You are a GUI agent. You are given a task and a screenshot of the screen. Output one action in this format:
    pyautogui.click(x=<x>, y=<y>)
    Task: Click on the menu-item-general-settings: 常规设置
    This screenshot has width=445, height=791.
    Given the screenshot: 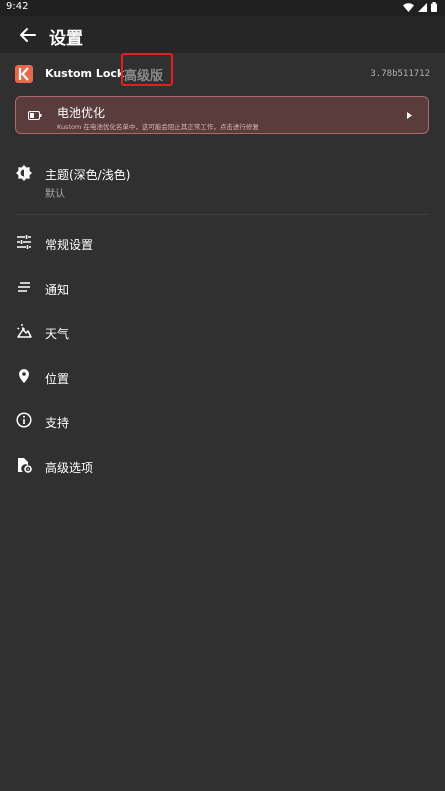 What is the action you would take?
    pyautogui.click(x=222, y=243)
    